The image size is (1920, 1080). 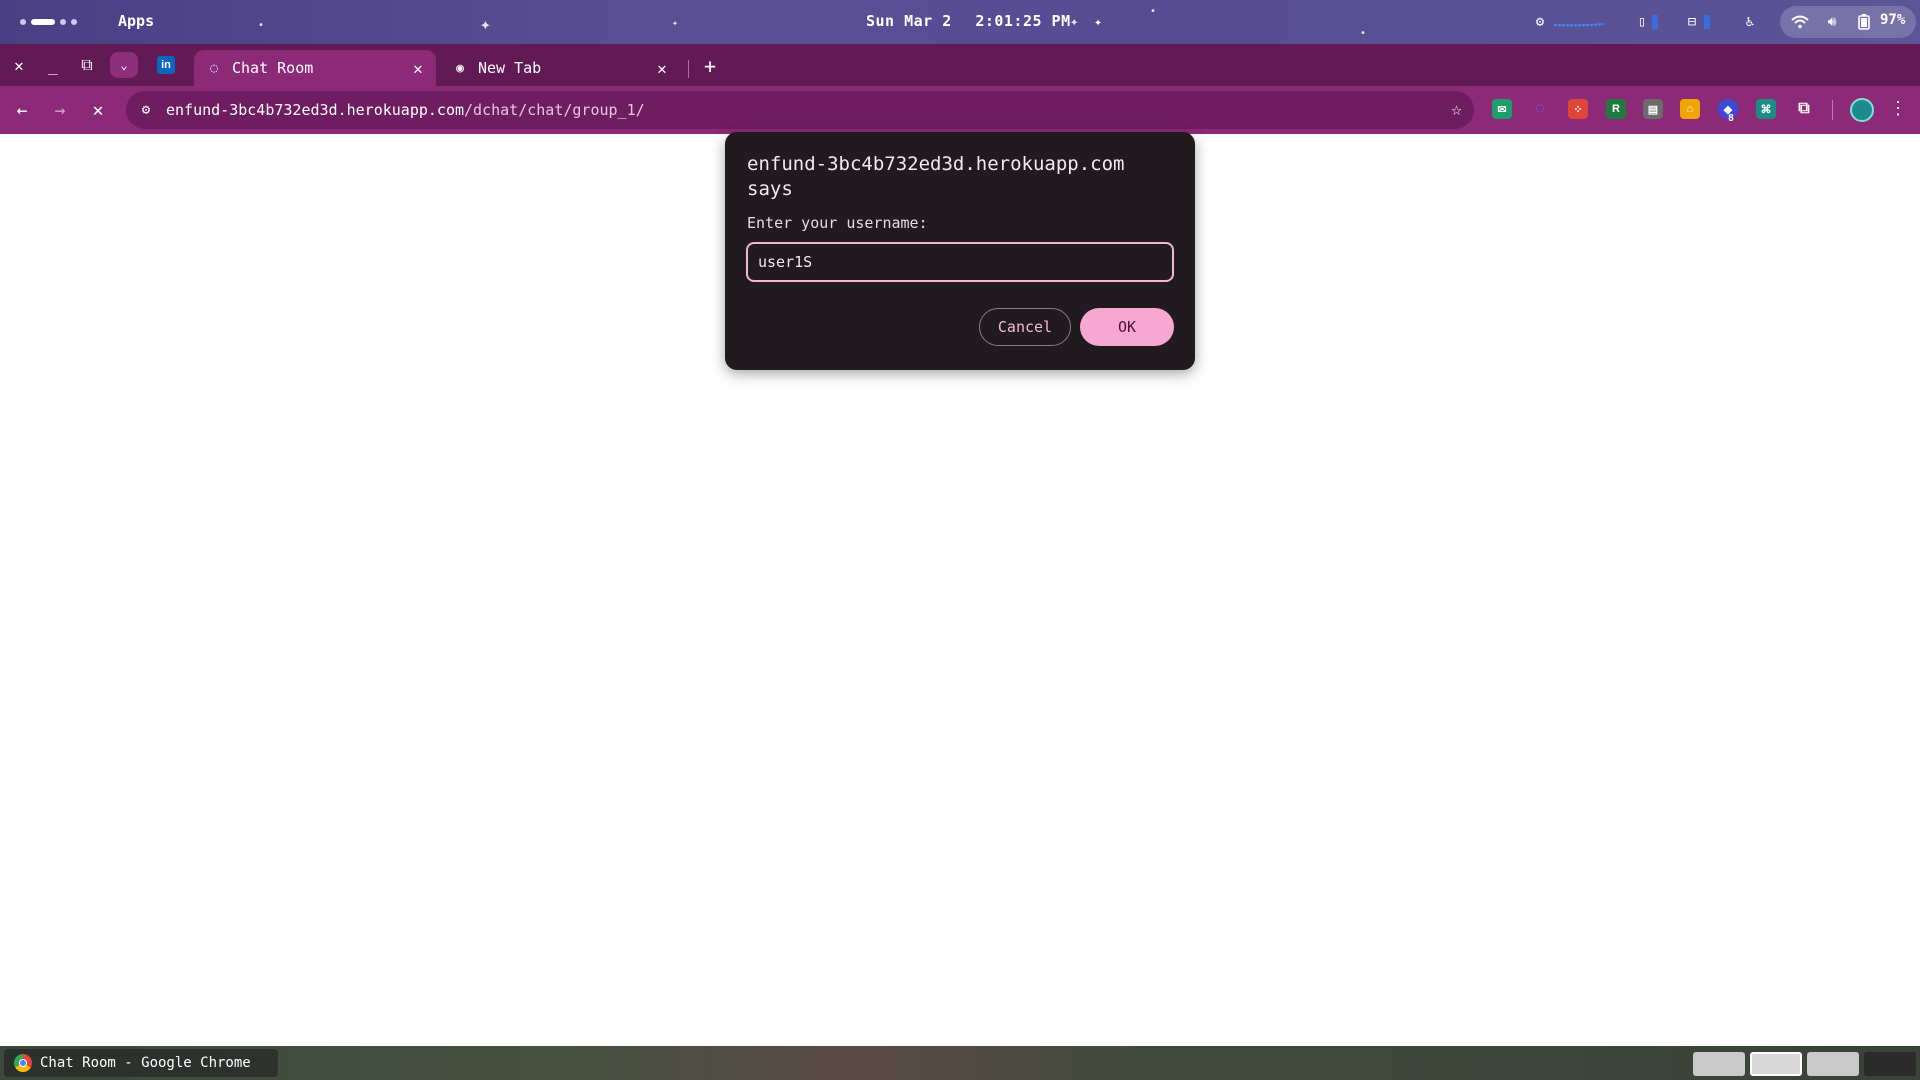 I want to click on extension-mail-icon: ✉, so click(x=1502, y=109).